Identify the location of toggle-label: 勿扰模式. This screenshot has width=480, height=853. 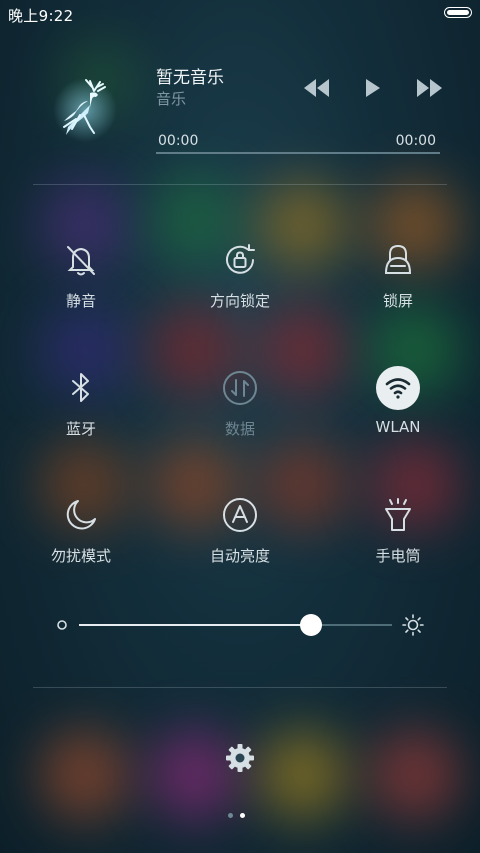
(80, 556).